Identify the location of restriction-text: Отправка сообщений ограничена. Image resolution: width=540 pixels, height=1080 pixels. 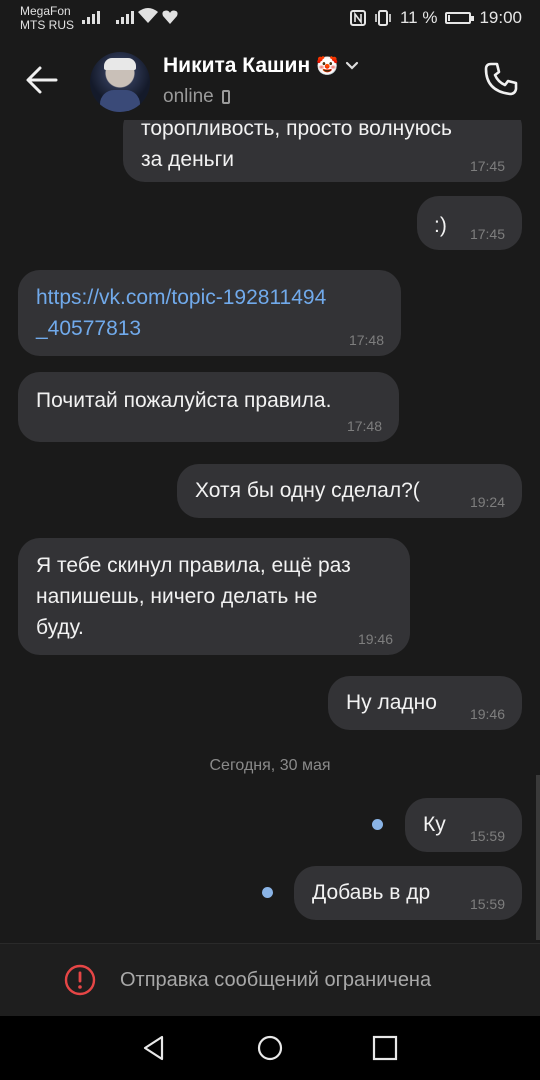
(276, 980).